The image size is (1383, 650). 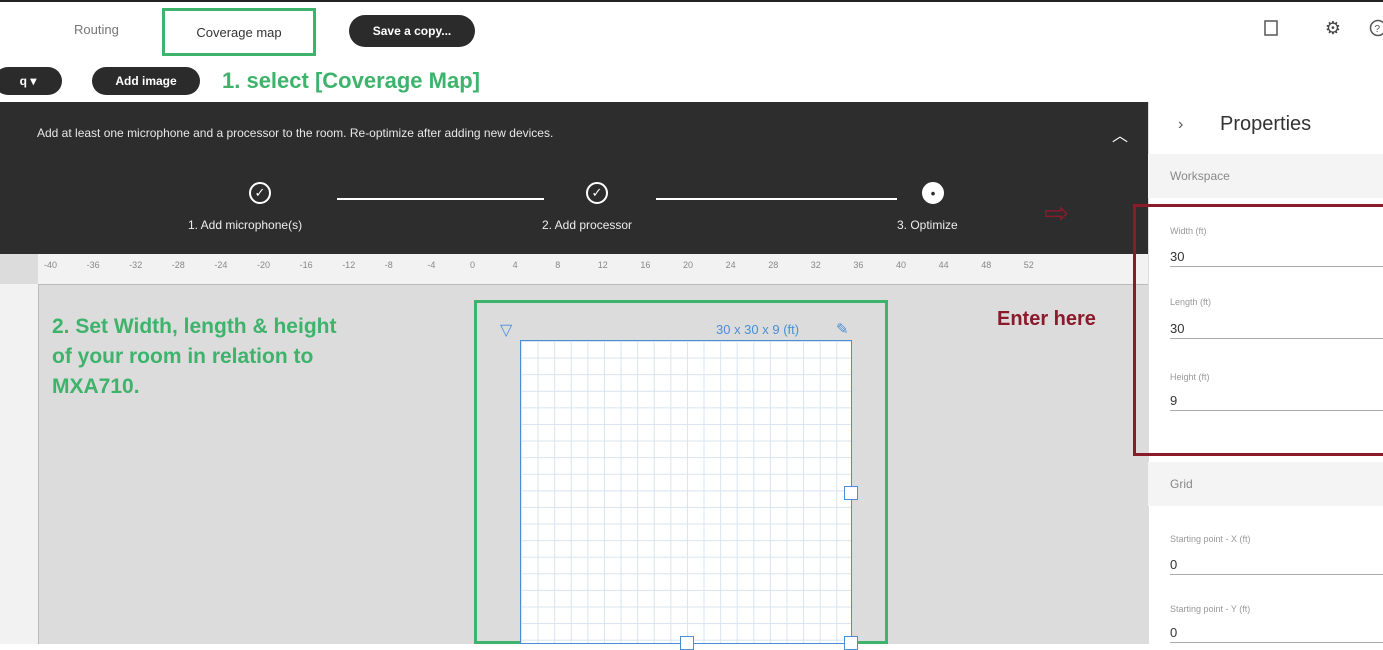 I want to click on start-y-input, so click(x=1276, y=632).